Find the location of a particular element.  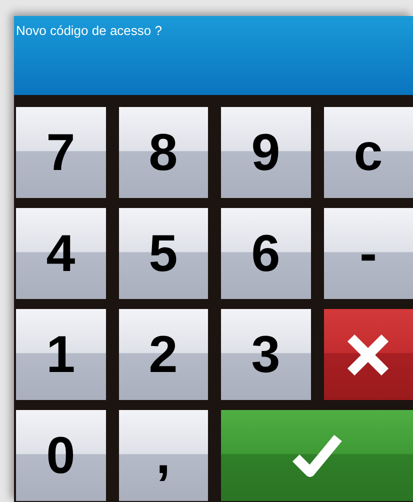

keypad-key: c is located at coordinates (368, 152).